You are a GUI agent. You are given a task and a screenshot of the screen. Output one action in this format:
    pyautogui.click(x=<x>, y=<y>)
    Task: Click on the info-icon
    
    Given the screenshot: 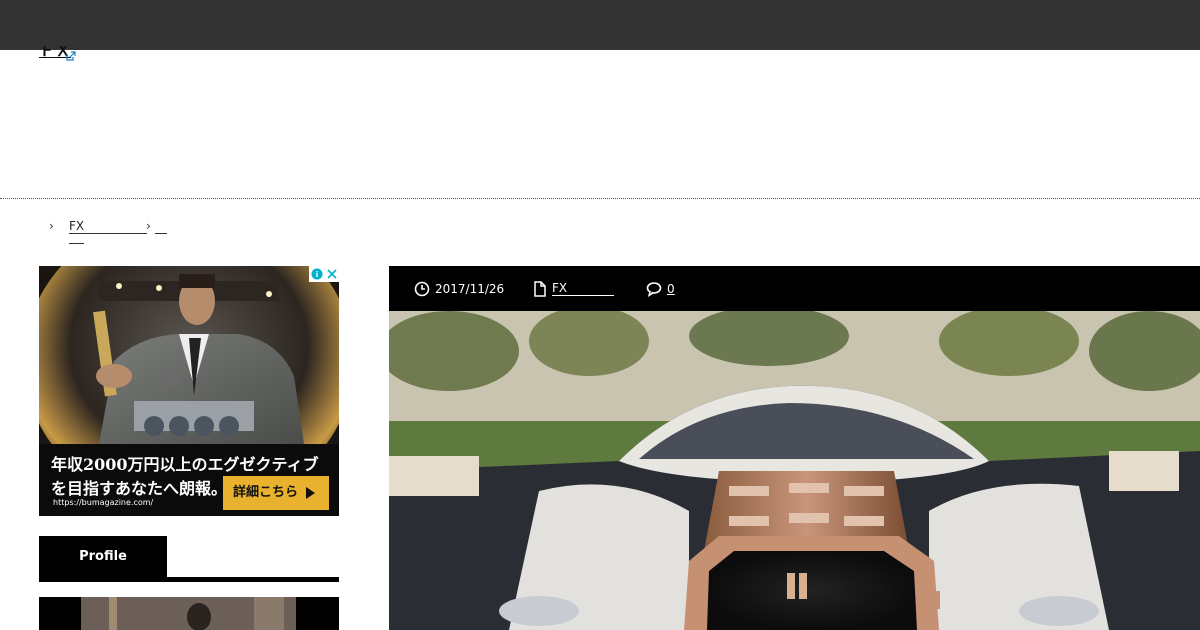 What is the action you would take?
    pyautogui.click(x=316, y=274)
    